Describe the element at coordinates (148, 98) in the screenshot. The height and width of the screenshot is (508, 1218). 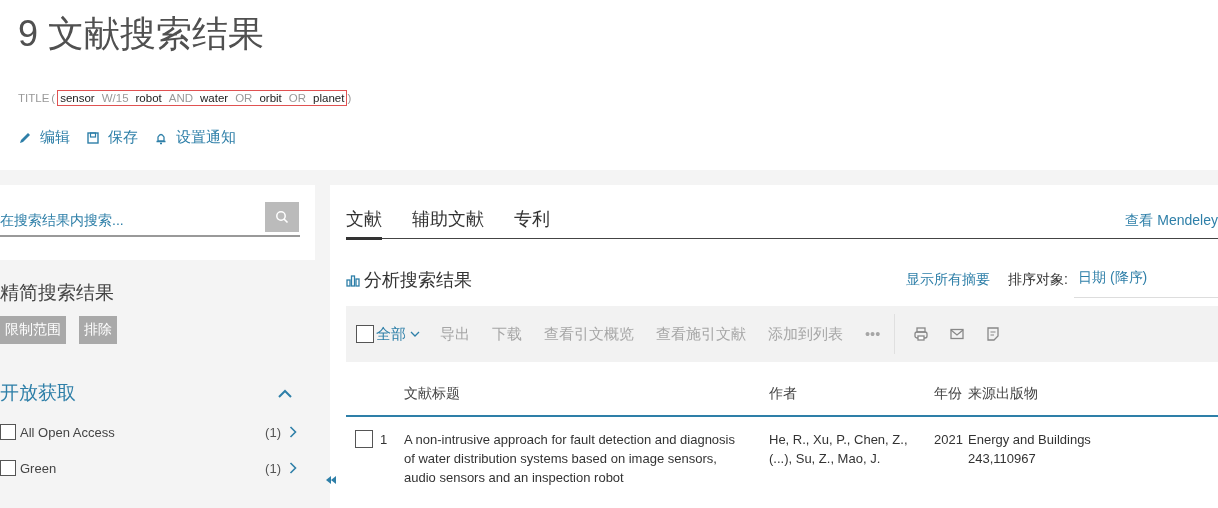
I see `query-term: robot` at that location.